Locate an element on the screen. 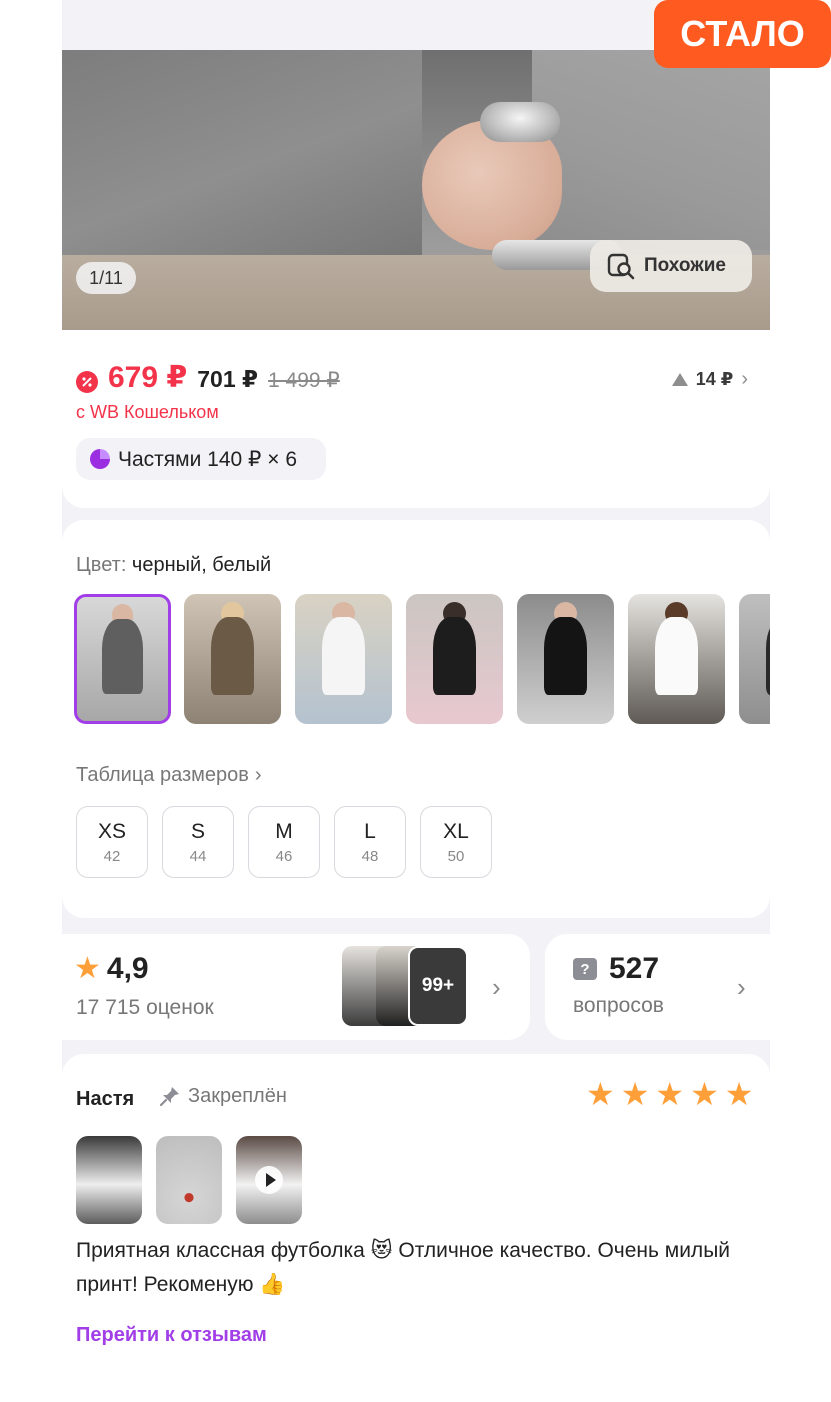 The width and height of the screenshot is (831, 1402). color-label-value: черный, белый is located at coordinates (199, 565).